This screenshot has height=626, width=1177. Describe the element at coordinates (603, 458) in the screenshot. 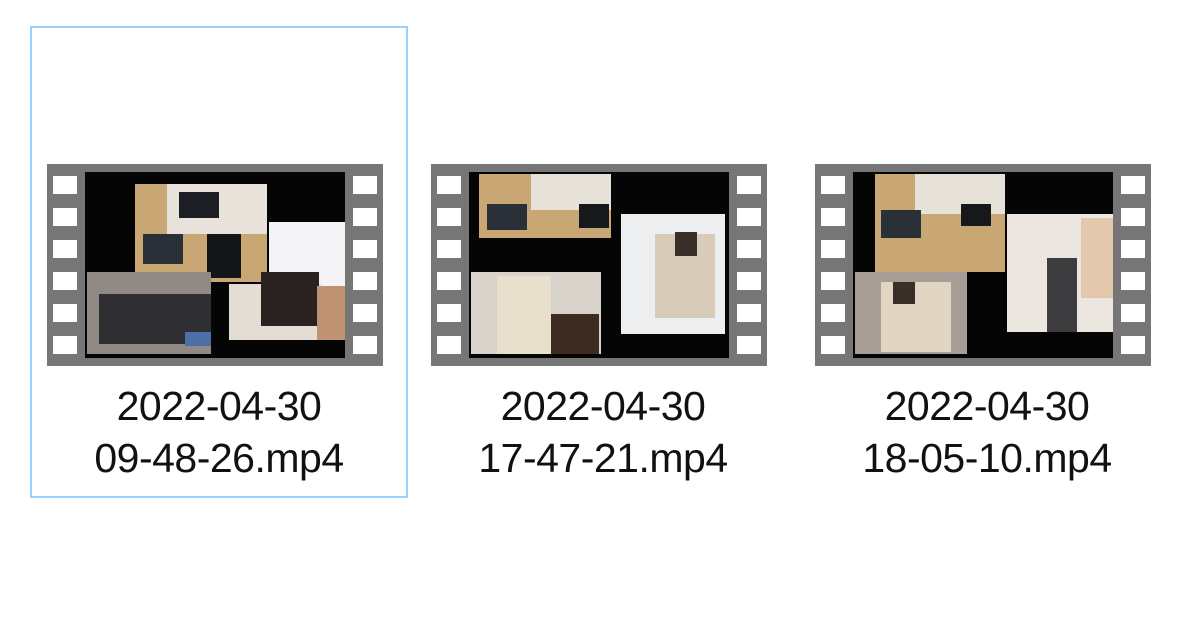

I see `file-name-line2: 17-47-21.mp4` at that location.